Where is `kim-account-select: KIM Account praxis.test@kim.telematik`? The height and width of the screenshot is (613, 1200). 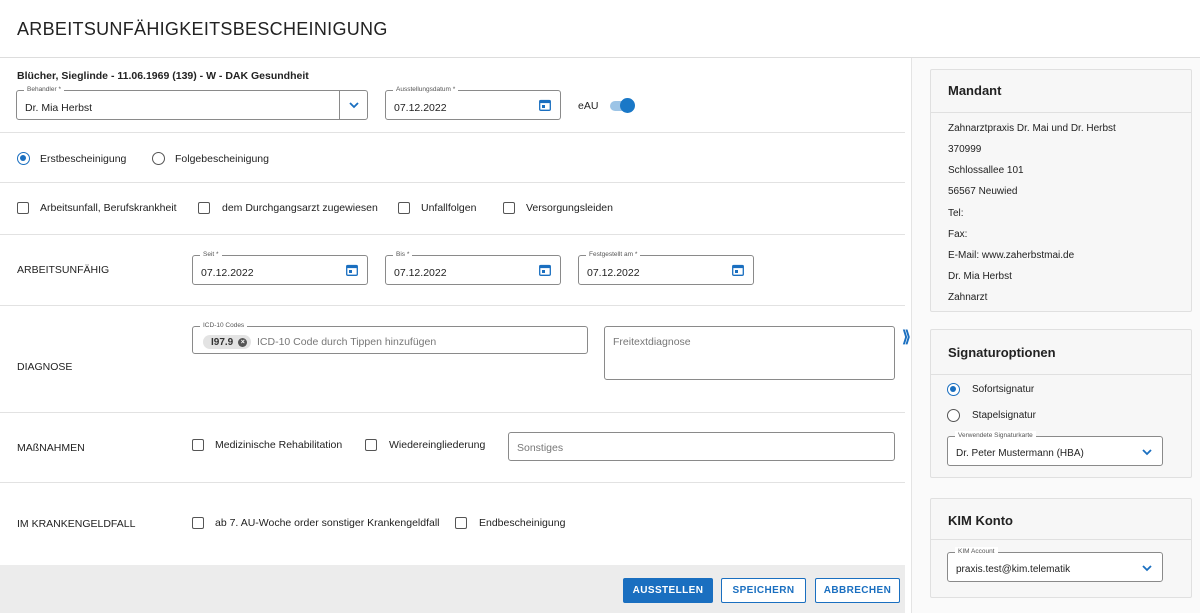 kim-account-select: KIM Account praxis.test@kim.telematik is located at coordinates (1055, 564).